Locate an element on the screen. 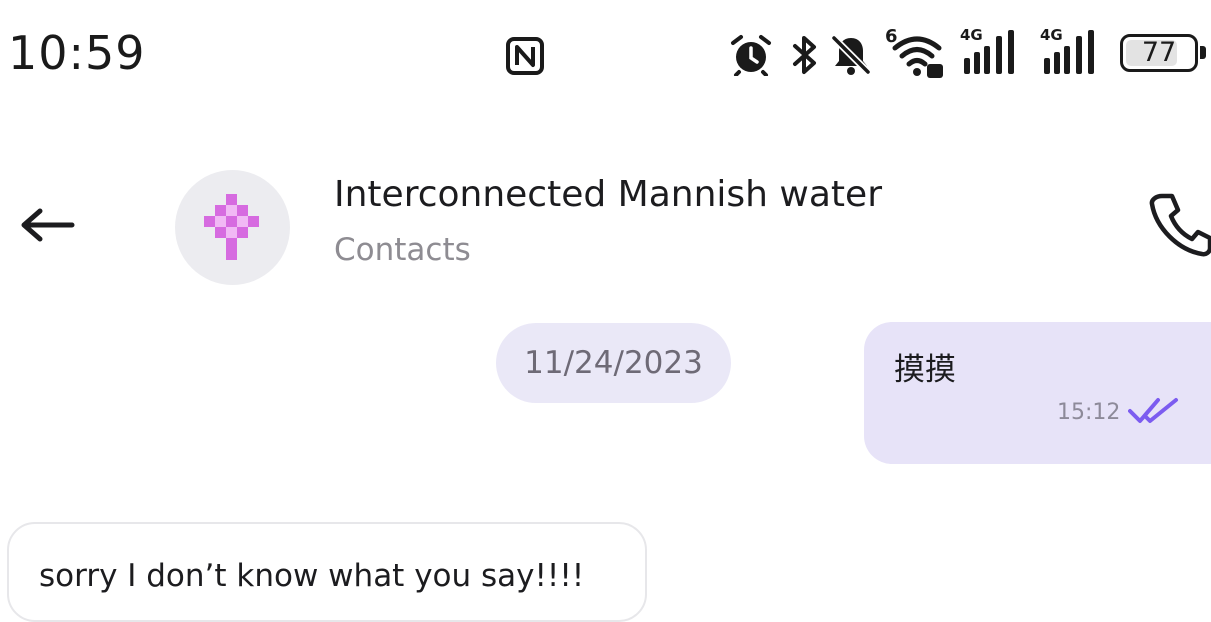 This screenshot has height=622, width=1211. incoming-message-bubble: sorry I don’t know what you say!!!! is located at coordinates (327, 572).